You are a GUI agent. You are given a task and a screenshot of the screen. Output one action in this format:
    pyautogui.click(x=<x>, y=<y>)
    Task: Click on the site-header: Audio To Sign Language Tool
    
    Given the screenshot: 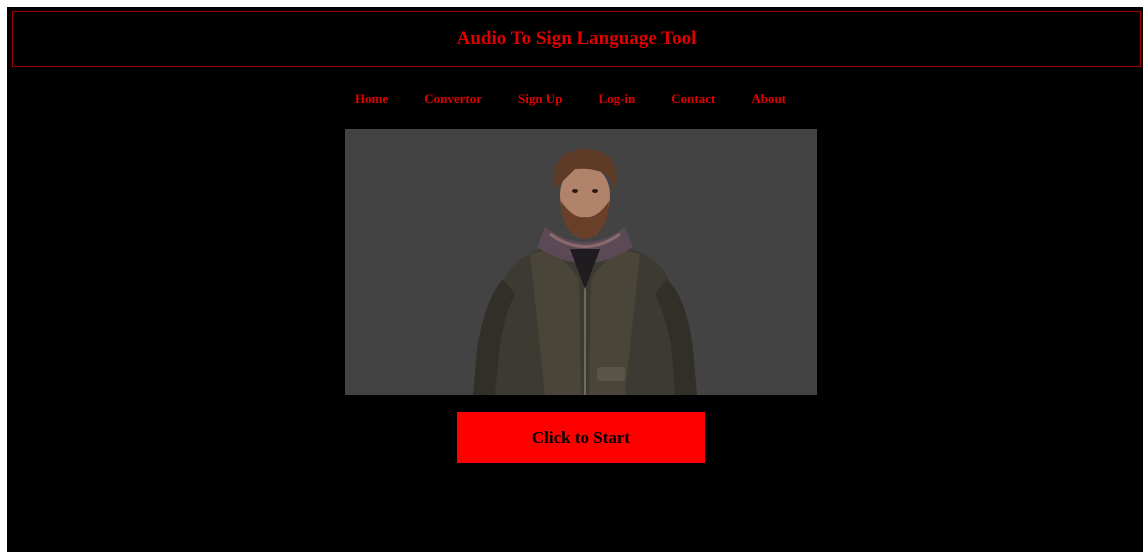 What is the action you would take?
    pyautogui.click(x=576, y=39)
    